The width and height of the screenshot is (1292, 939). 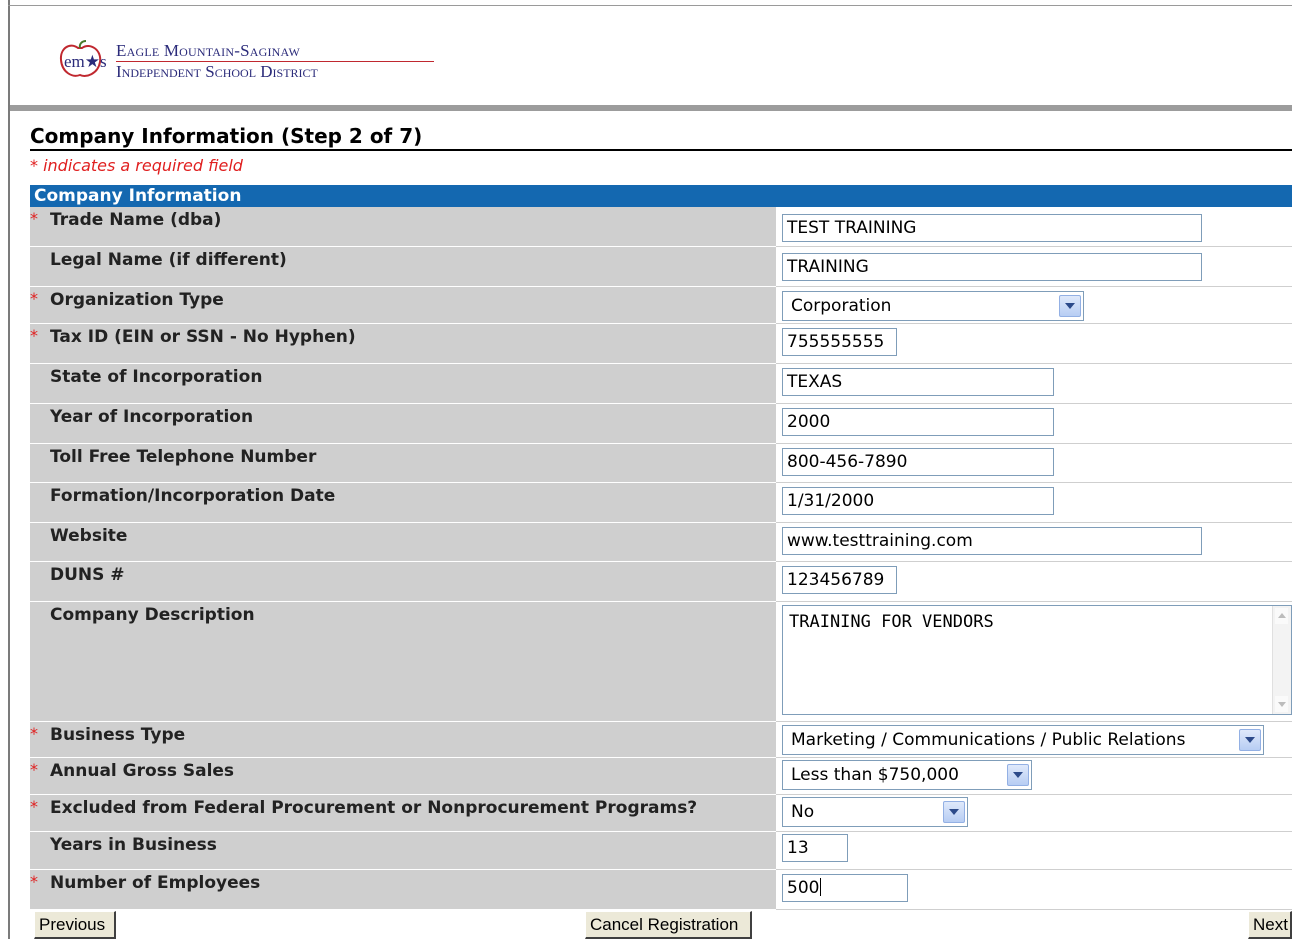 I want to click on district-name-line2: Independent School District, so click(x=217, y=71).